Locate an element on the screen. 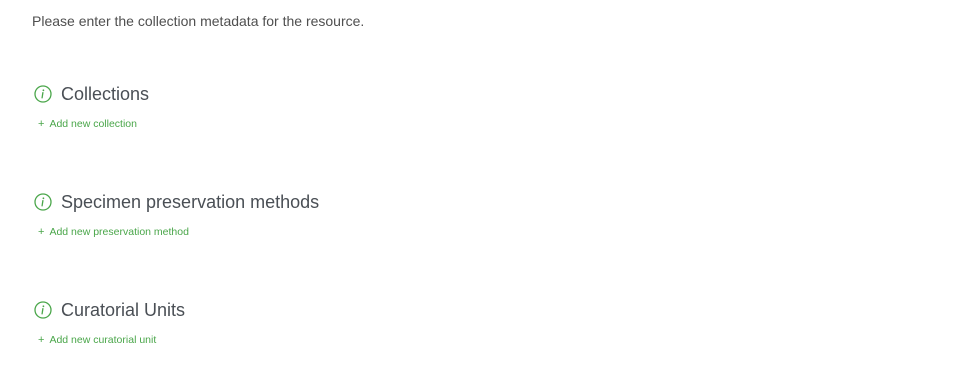 The width and height of the screenshot is (970, 392). section-title-preservation-methods: Specimen preservation methods is located at coordinates (190, 202).